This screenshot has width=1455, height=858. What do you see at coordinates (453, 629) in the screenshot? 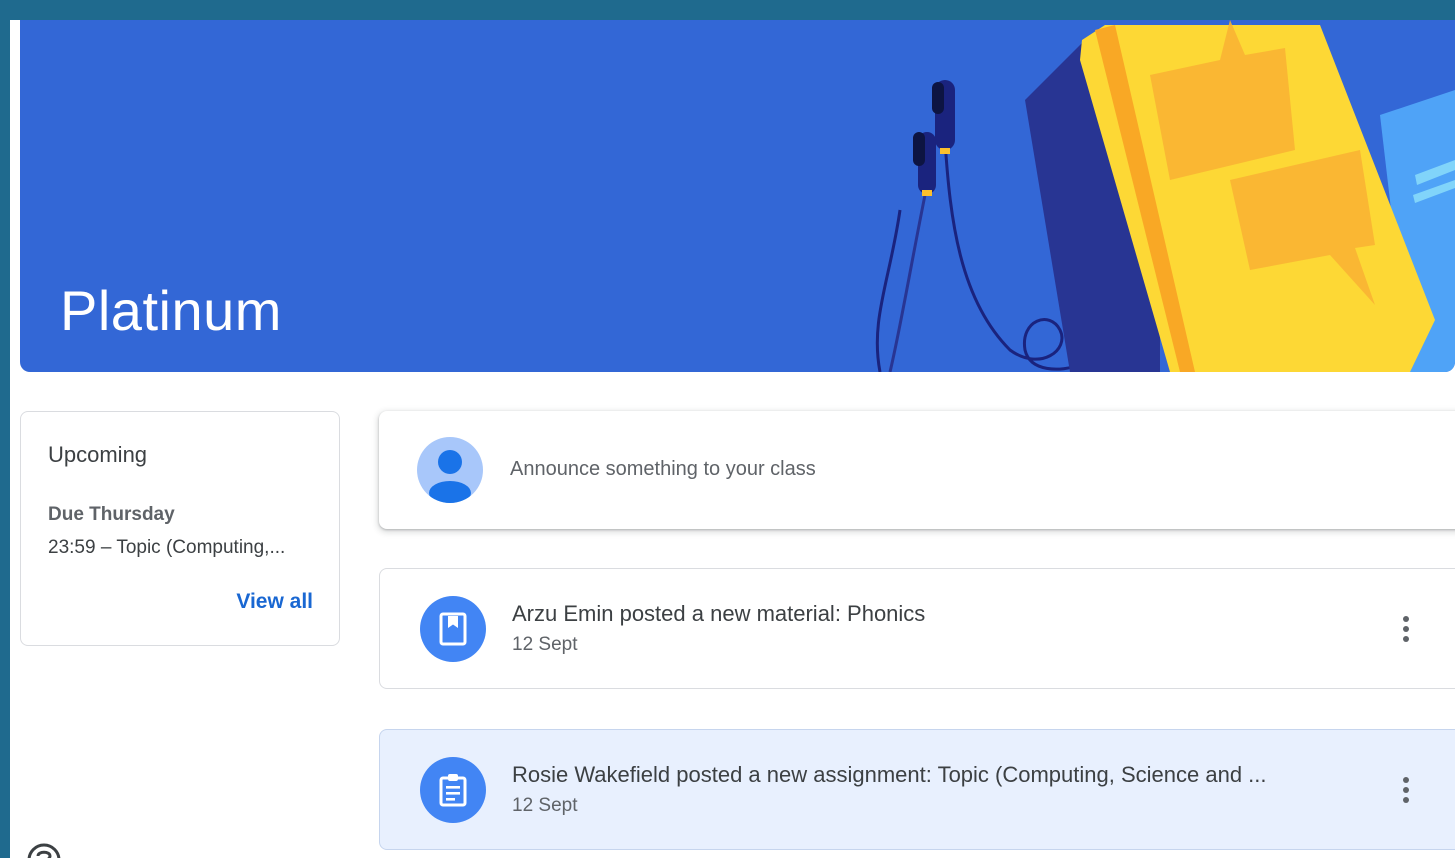
I see `material-bookmark-icon` at bounding box center [453, 629].